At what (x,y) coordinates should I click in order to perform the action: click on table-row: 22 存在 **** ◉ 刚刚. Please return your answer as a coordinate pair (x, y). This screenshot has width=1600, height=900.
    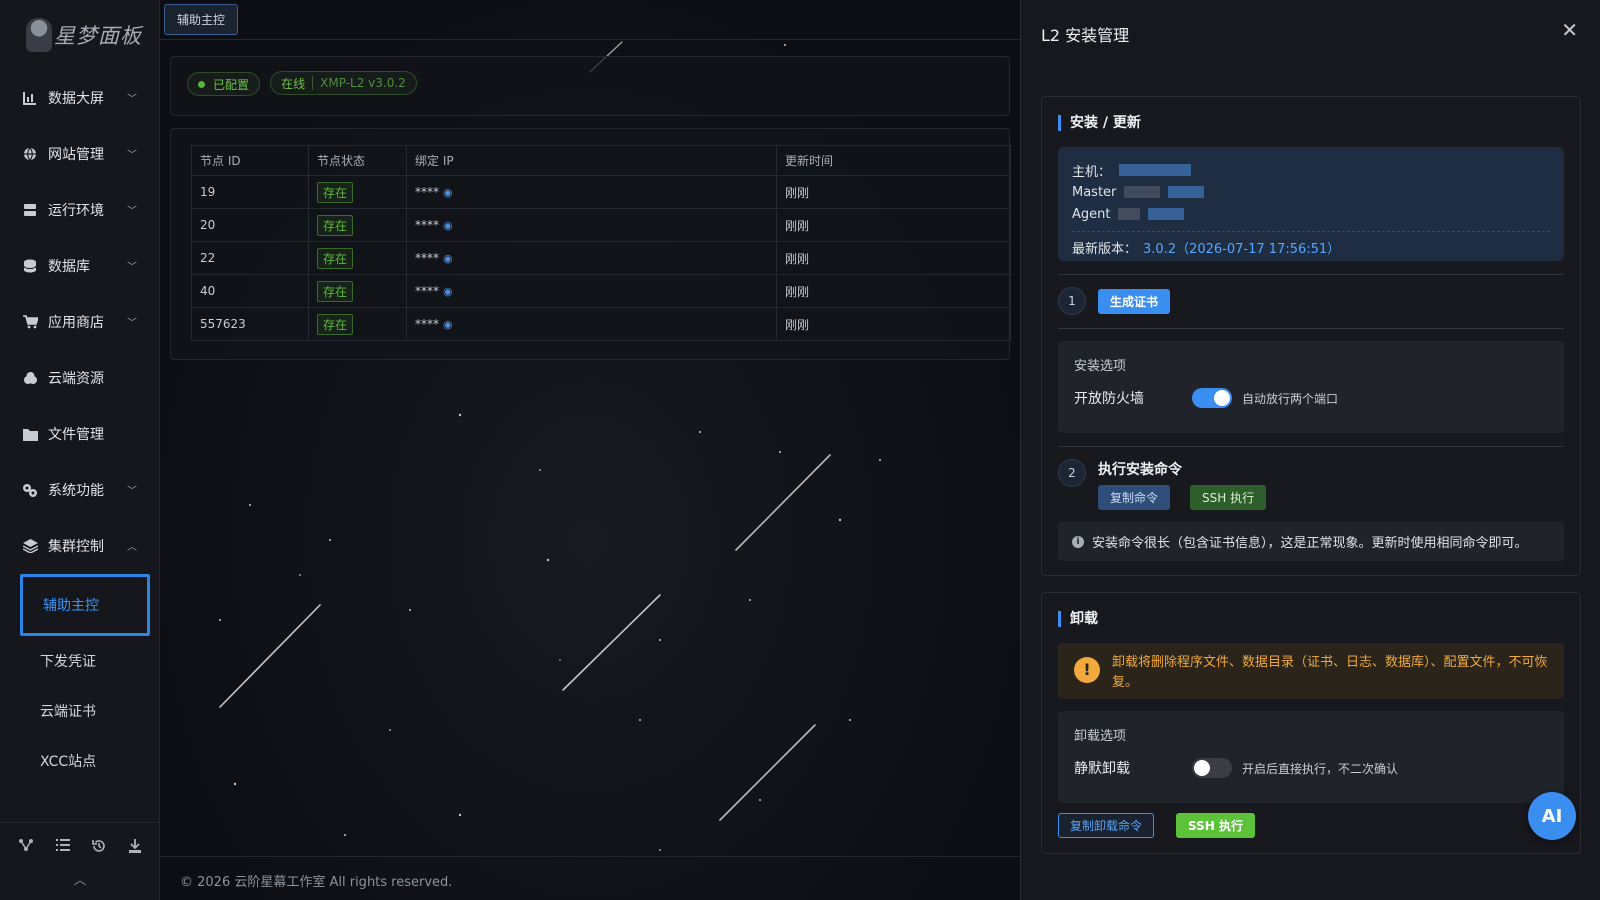
    Looking at the image, I should click on (601, 258).